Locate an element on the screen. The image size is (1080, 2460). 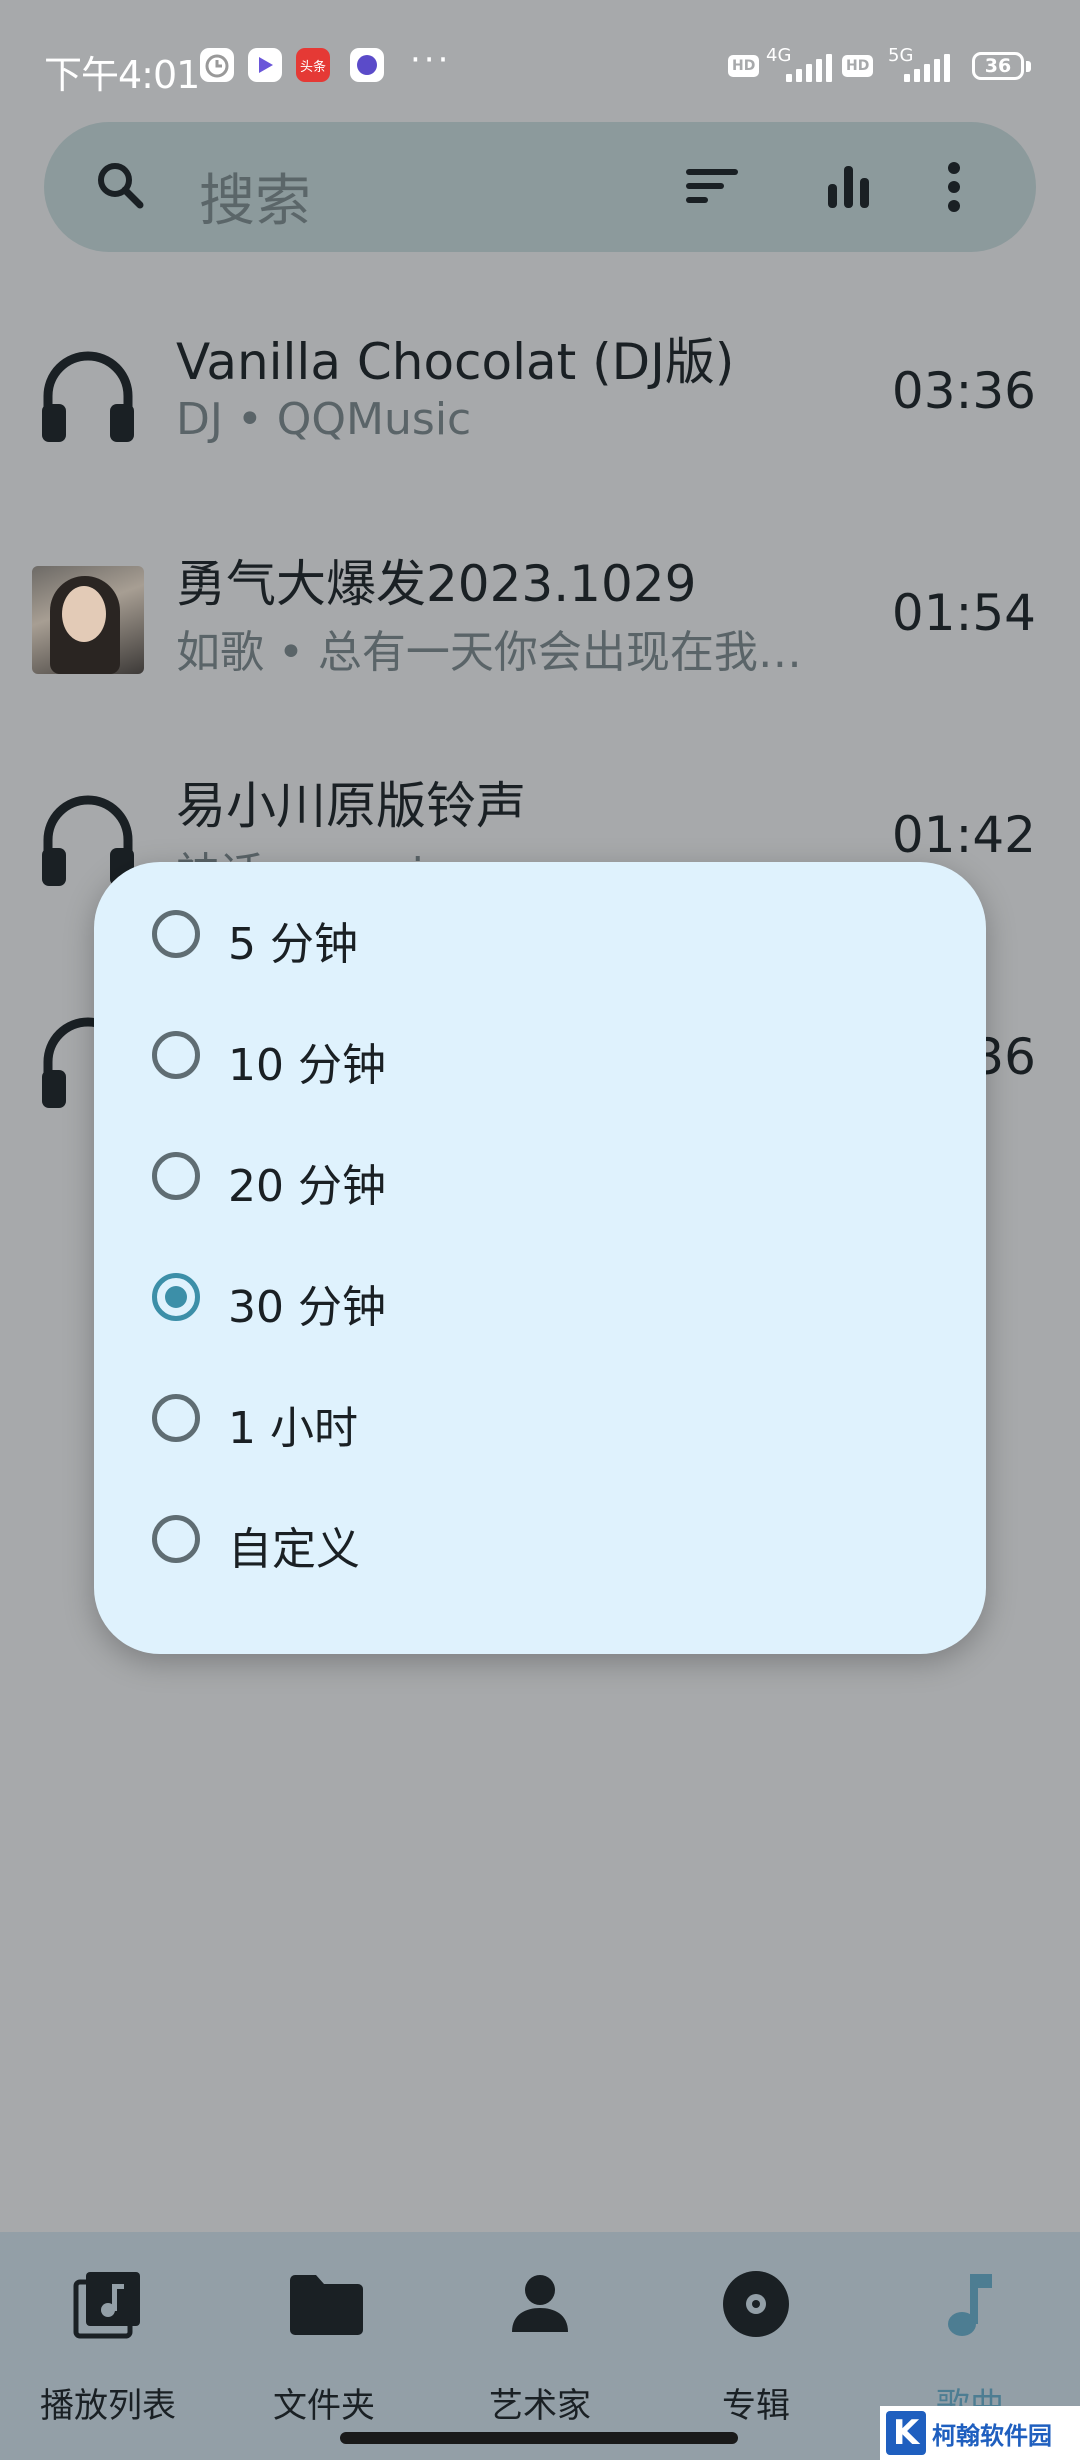
equalizer-icon is located at coordinates (849, 189).